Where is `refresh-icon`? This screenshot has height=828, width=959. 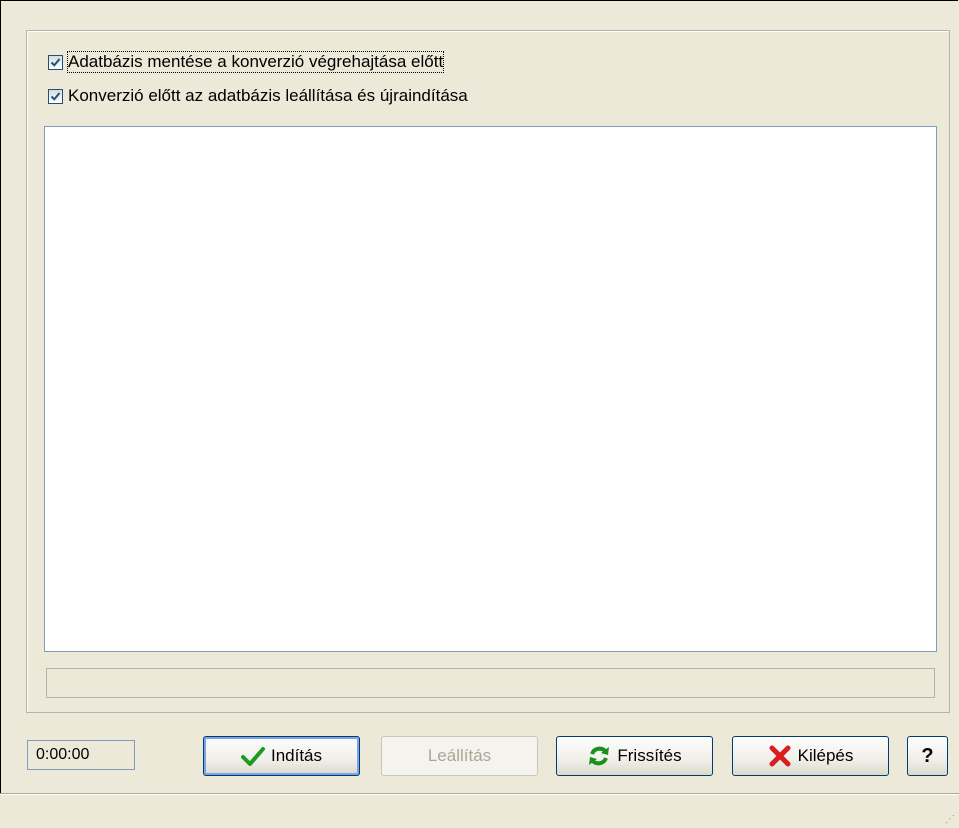 refresh-icon is located at coordinates (599, 756).